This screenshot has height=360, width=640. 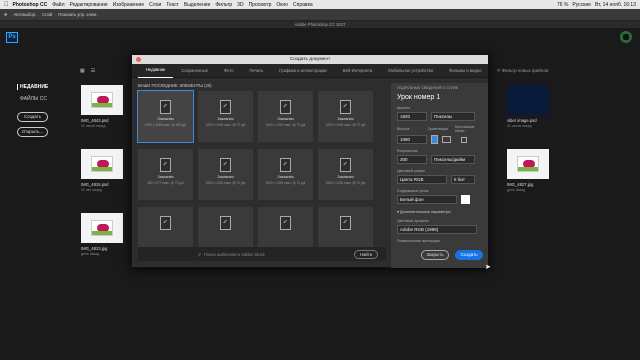 What do you see at coordinates (465, 71) in the screenshot?
I see `tab-film: Фильмы и видео` at bounding box center [465, 71].